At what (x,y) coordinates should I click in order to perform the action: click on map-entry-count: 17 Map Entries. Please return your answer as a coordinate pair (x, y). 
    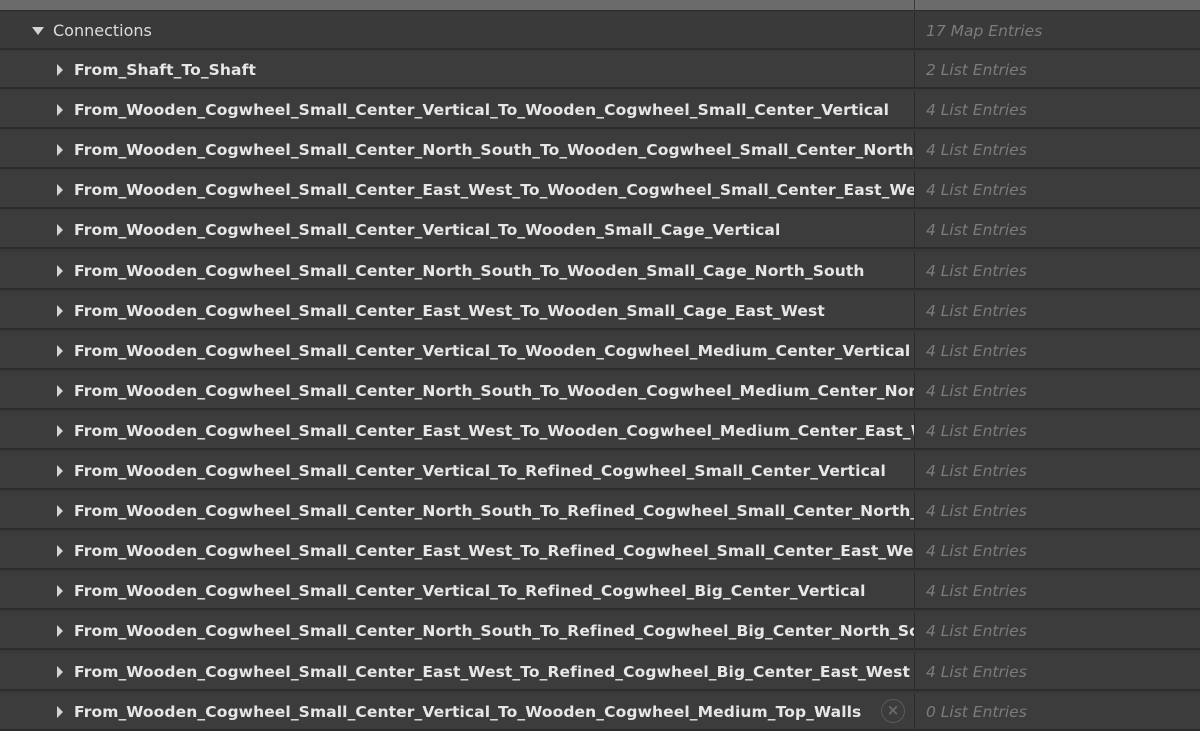
    Looking at the image, I should click on (984, 31).